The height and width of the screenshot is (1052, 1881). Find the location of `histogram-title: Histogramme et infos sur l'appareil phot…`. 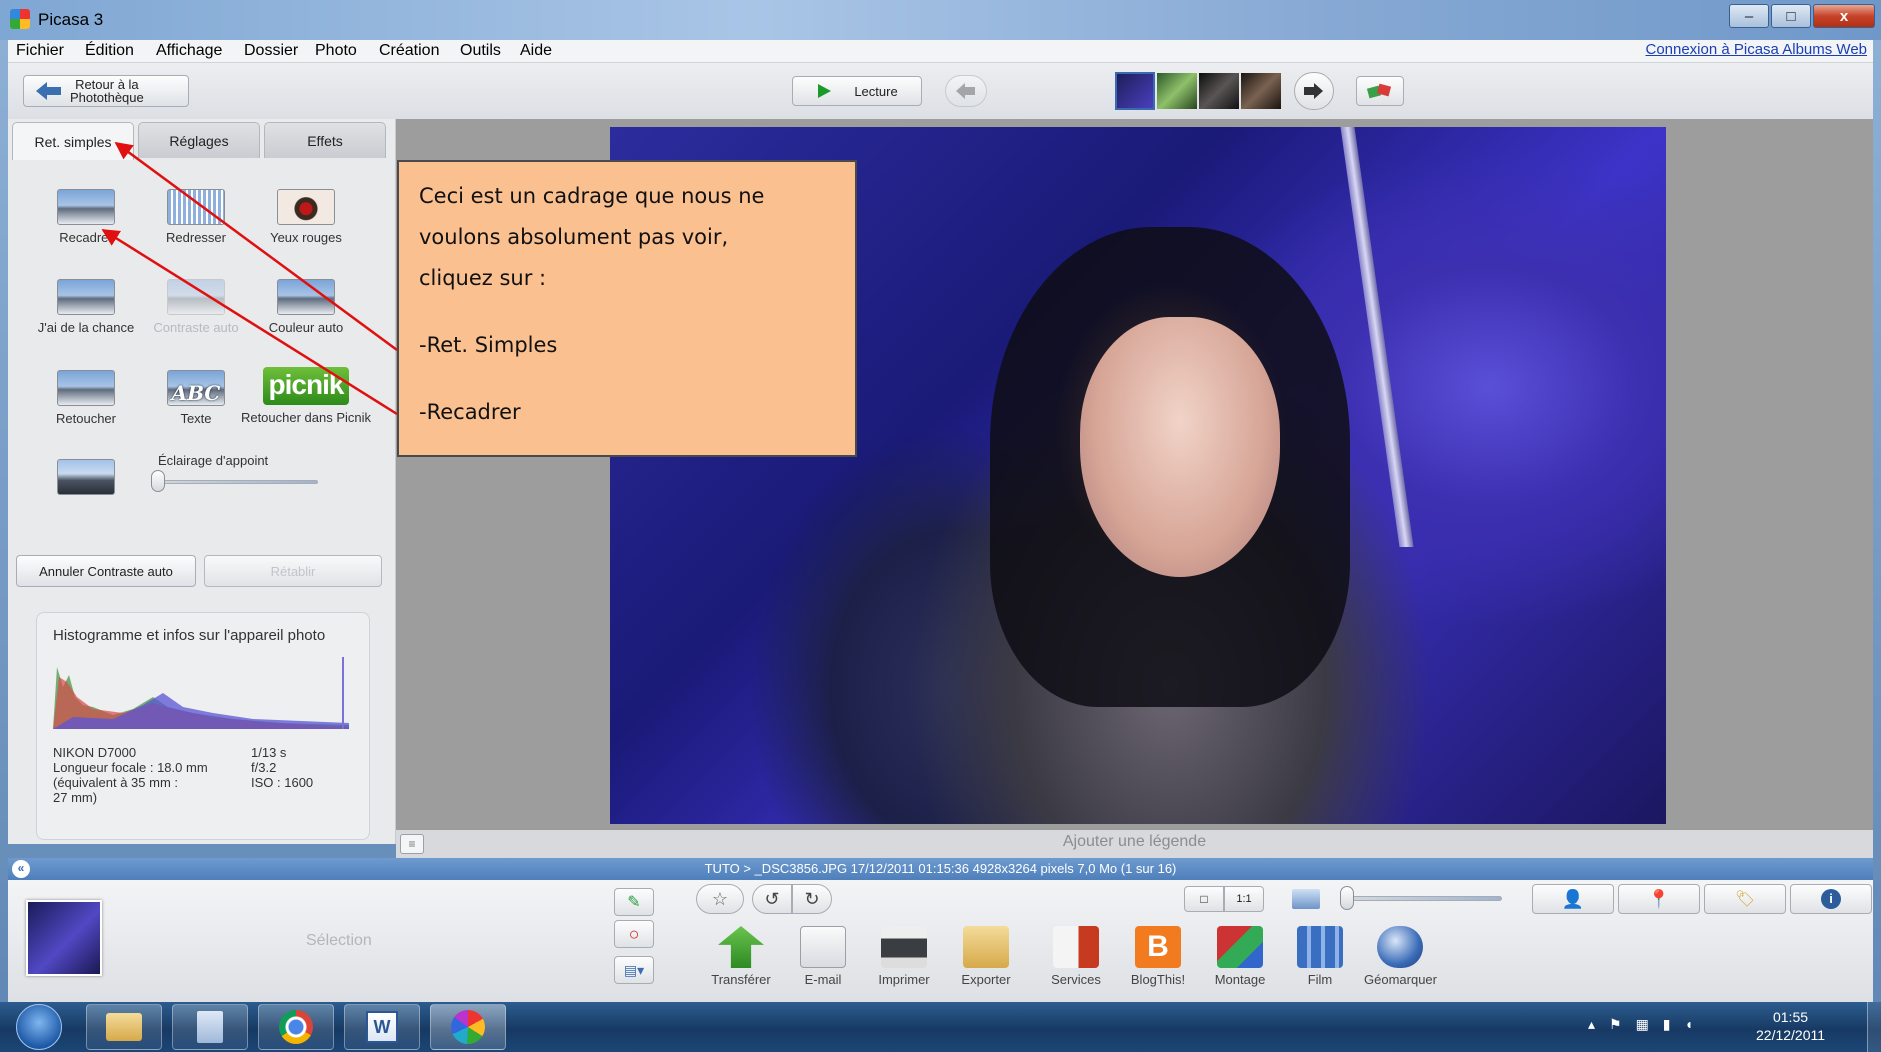

histogram-title: Histogramme et infos sur l'appareil phot… is located at coordinates (189, 635).